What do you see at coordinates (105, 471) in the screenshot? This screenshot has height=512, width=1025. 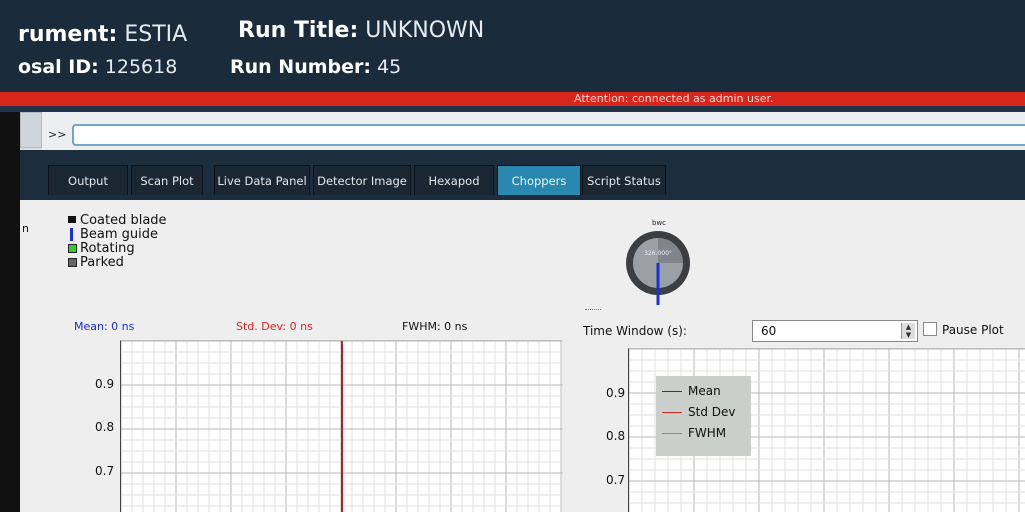 I see `left-ytick: 0.7` at bounding box center [105, 471].